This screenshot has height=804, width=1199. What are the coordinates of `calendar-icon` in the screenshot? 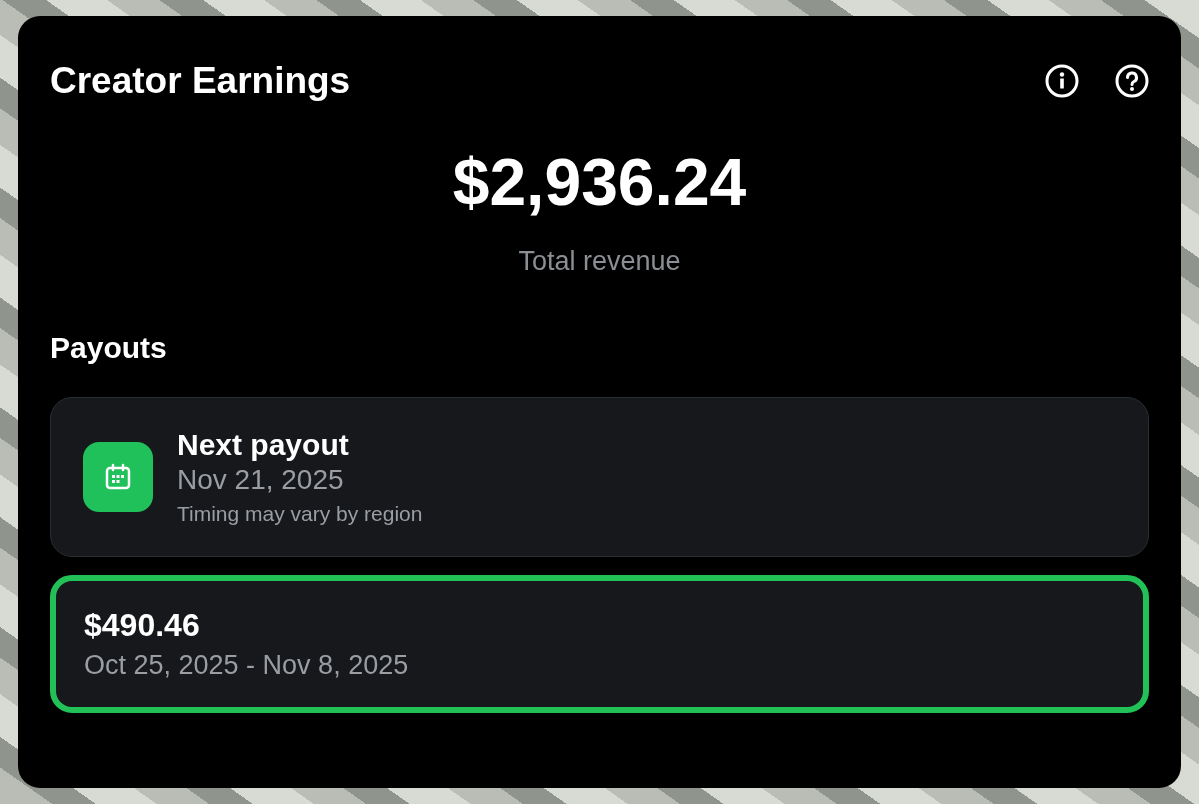 It's located at (118, 477).